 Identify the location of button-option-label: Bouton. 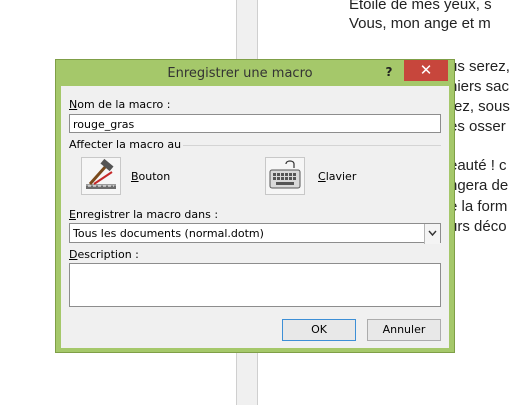
(151, 176).